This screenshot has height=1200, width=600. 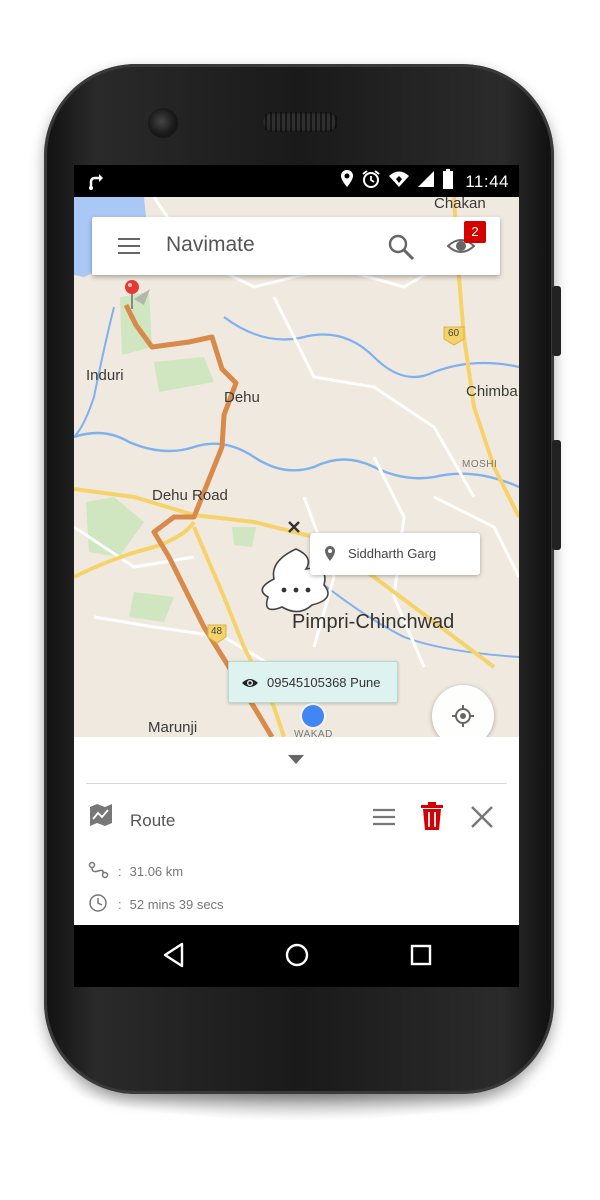 I want to click on home-icon, so click(x=297, y=957).